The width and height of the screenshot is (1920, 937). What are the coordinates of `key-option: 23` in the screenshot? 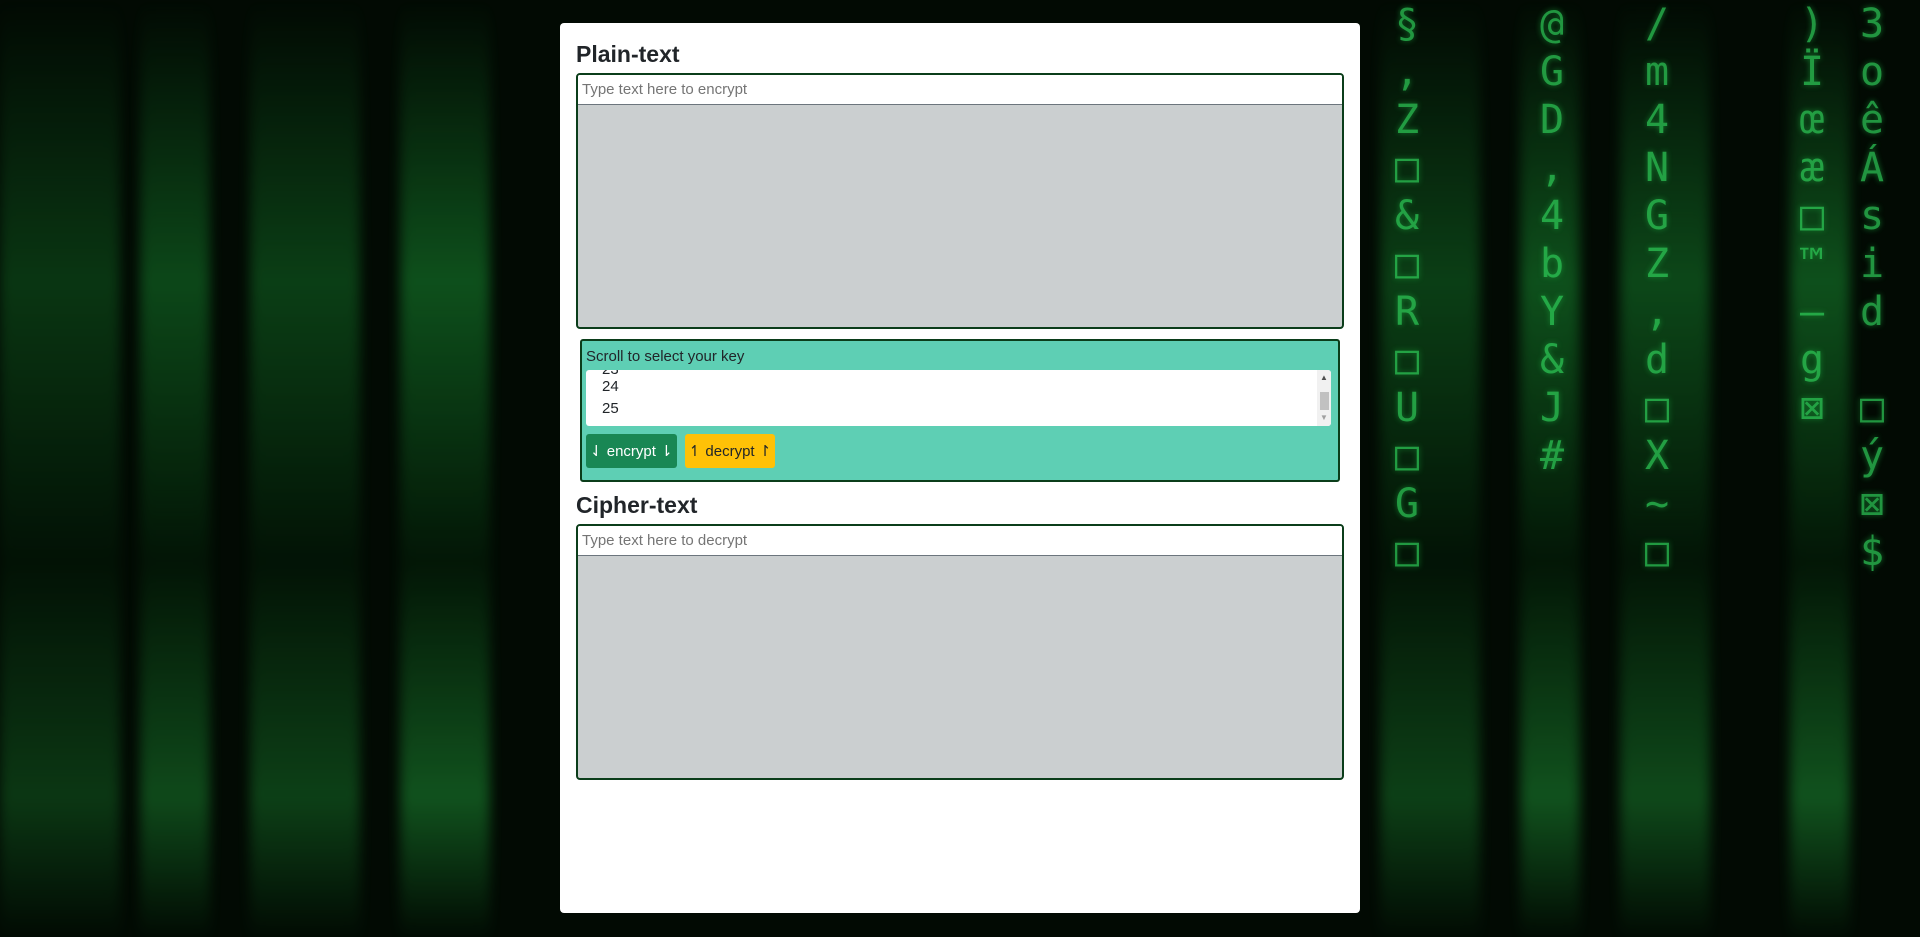 It's located at (610, 374).